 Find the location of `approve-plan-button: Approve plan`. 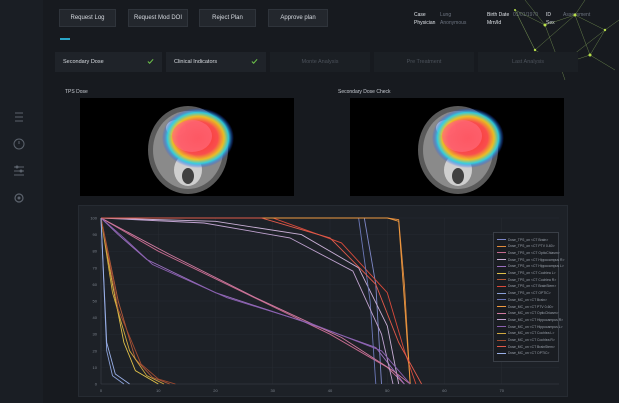

approve-plan-button: Approve plan is located at coordinates (298, 18).